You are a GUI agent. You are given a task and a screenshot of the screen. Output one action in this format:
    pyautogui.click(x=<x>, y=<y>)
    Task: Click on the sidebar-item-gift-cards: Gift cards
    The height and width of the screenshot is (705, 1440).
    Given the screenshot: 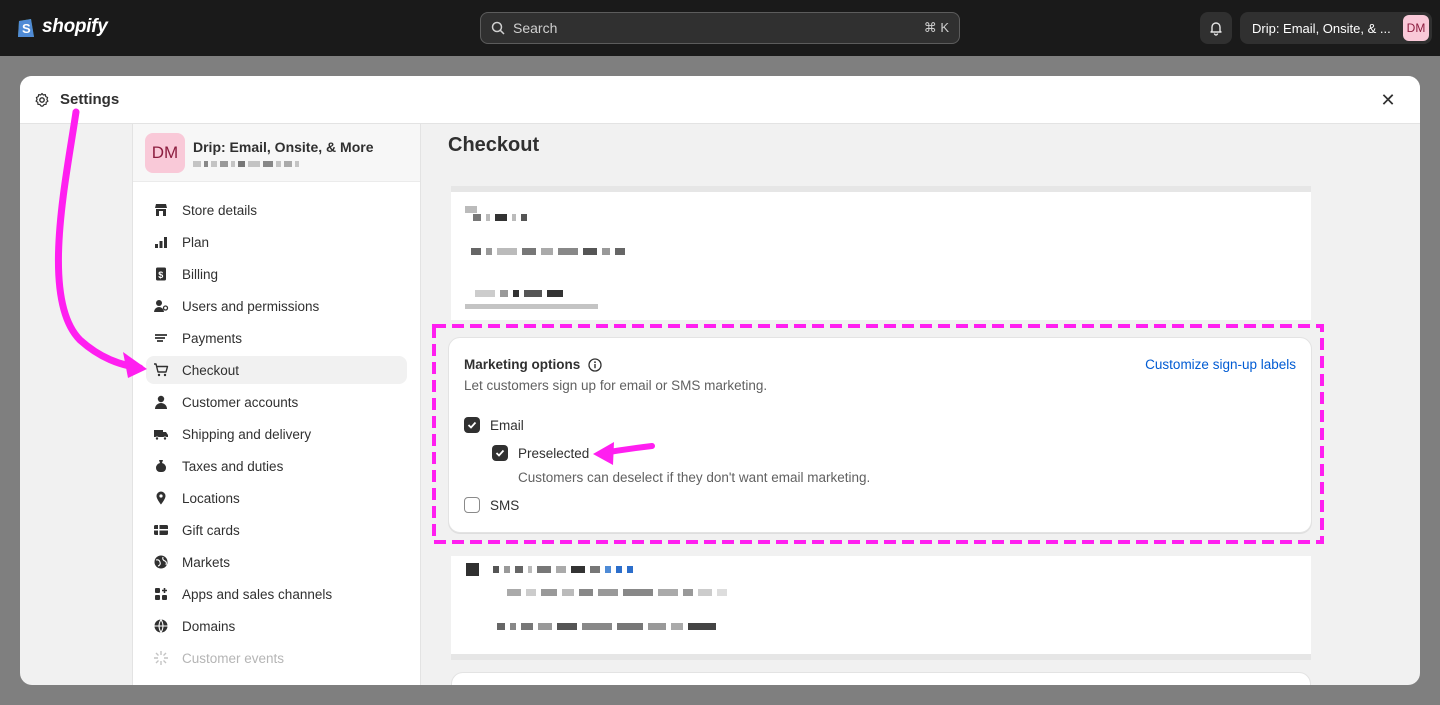 What is the action you would take?
    pyautogui.click(x=276, y=530)
    